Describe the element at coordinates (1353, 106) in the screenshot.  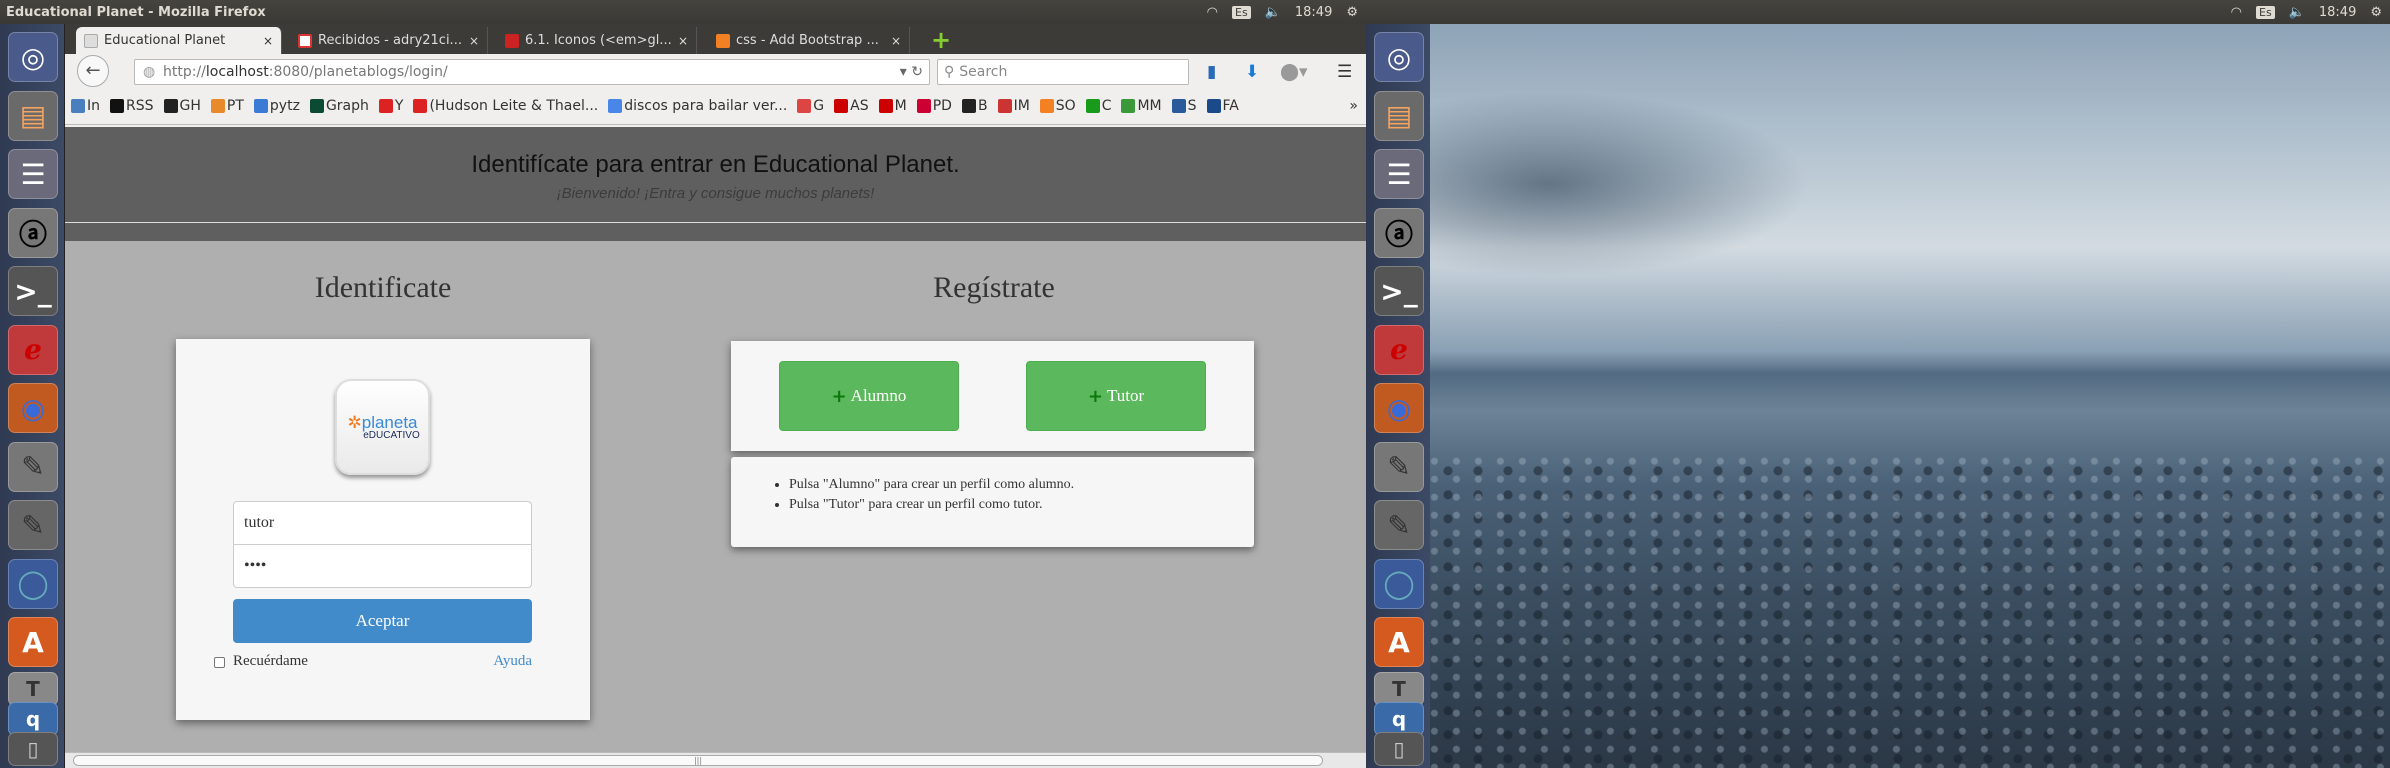
I see `bookmarks-overflow-chevron: »` at that location.